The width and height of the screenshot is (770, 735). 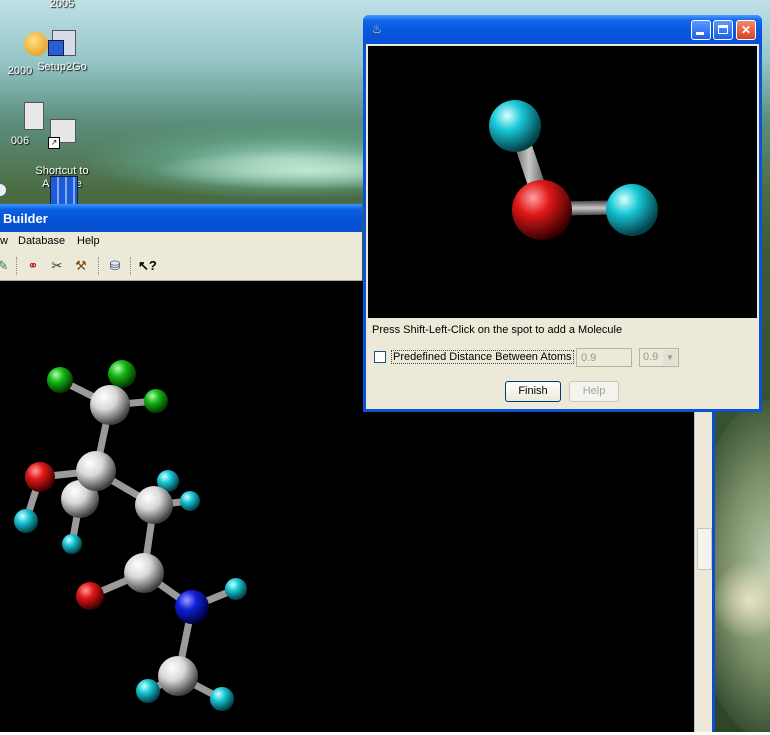 What do you see at coordinates (377, 29) in the screenshot?
I see `java-icon: ♨` at bounding box center [377, 29].